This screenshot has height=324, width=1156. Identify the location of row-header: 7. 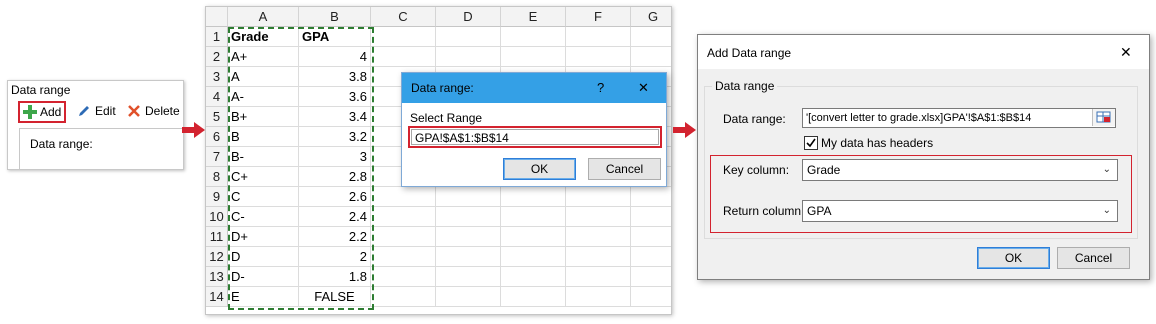
(217, 157).